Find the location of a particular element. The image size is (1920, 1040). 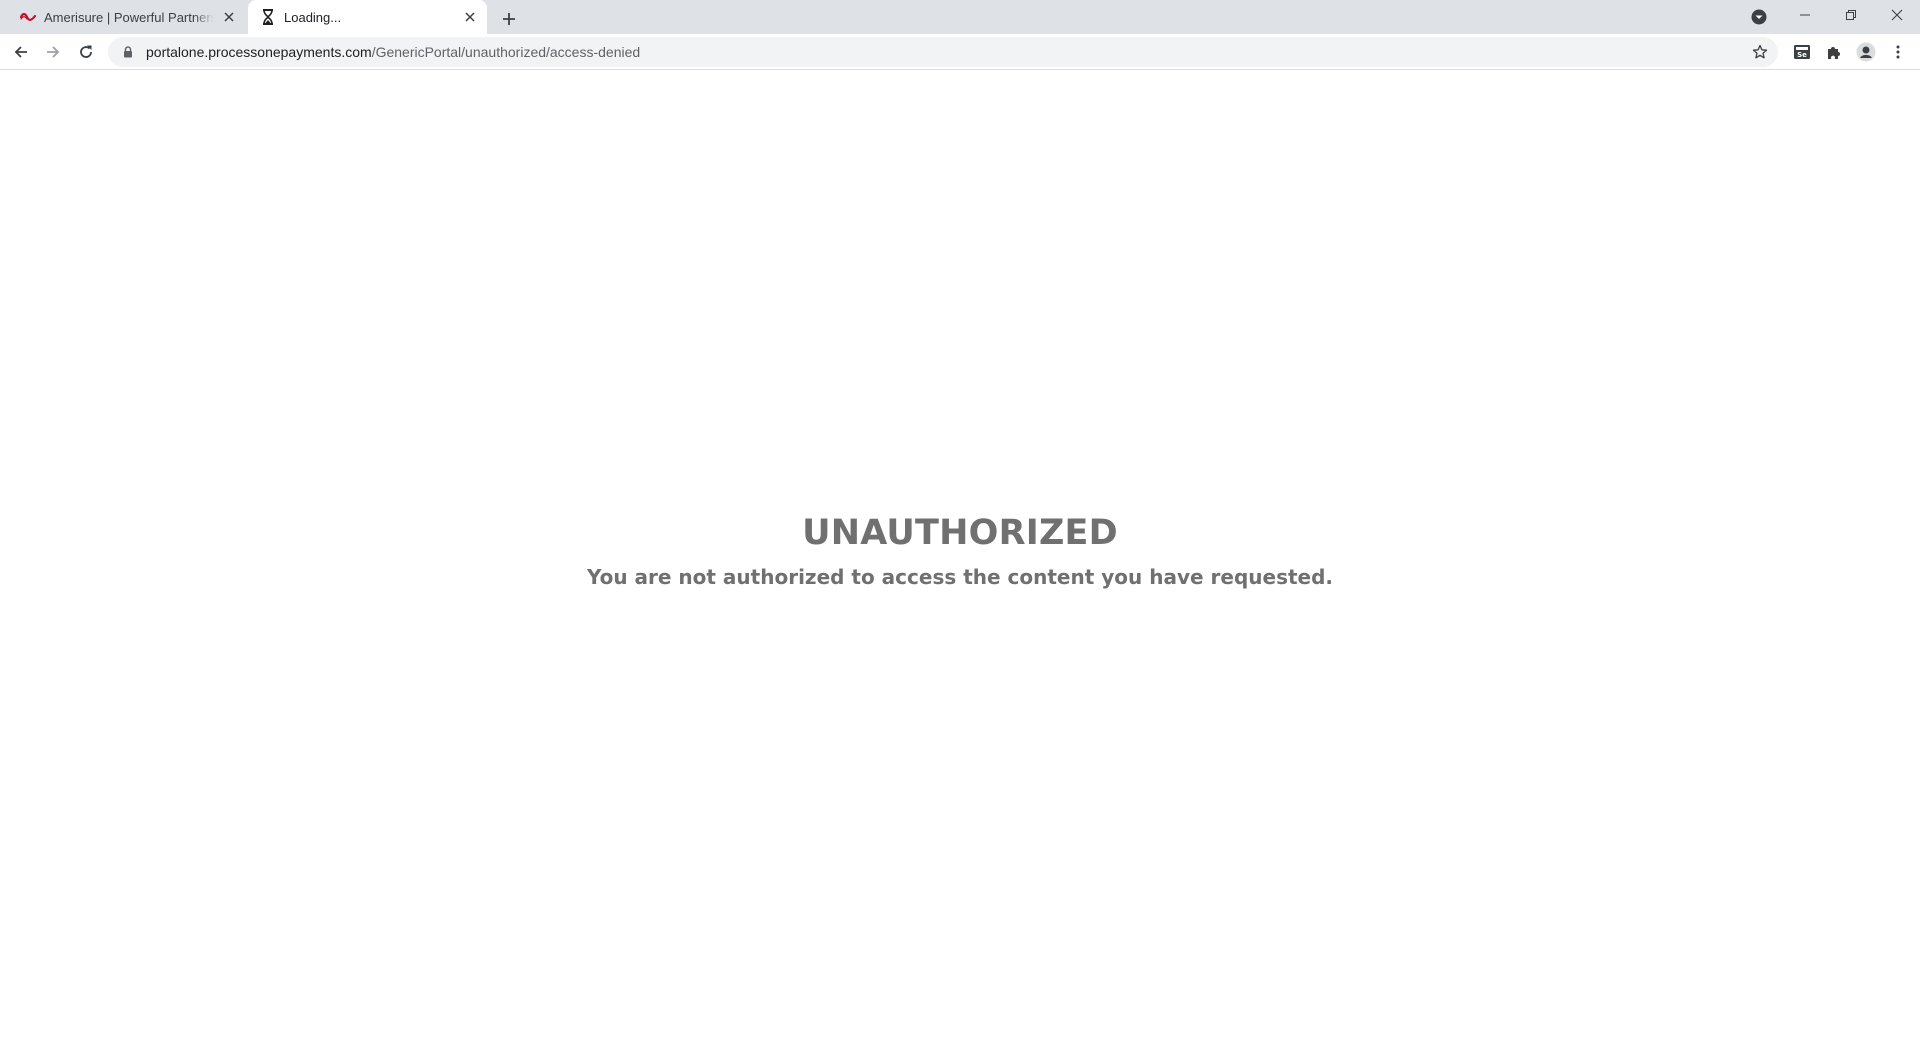

new-tab-button is located at coordinates (509, 19).